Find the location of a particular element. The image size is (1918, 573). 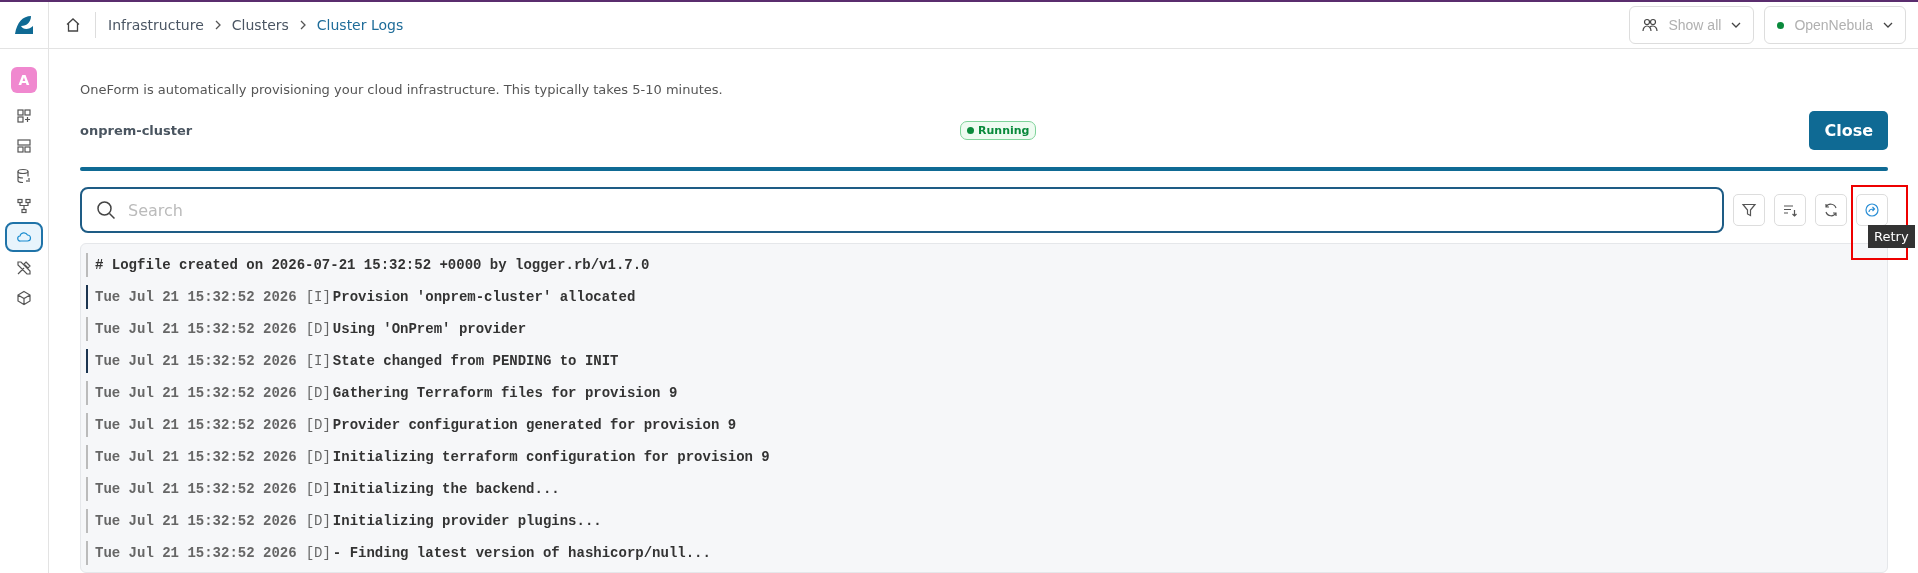

log-message: Provider configuration generated for provision 9 is located at coordinates (534, 425).